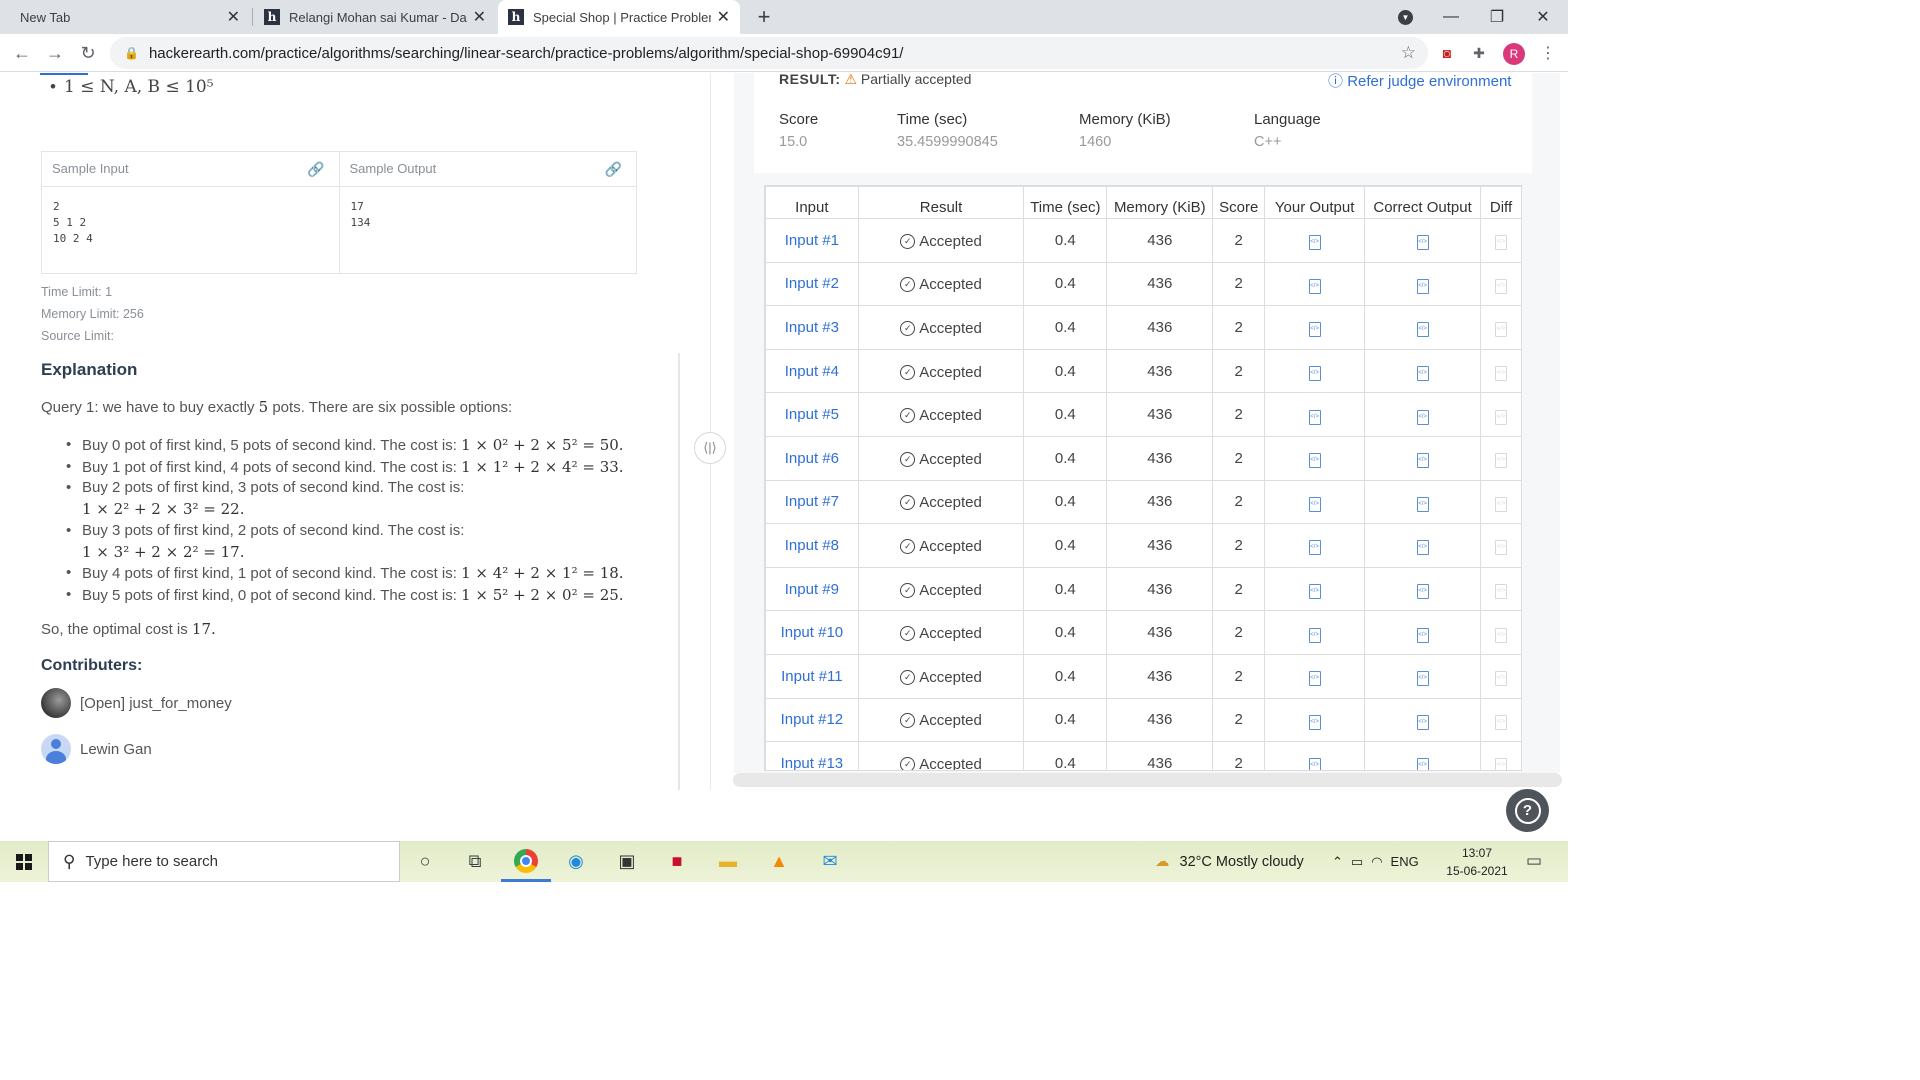  Describe the element at coordinates (22, 53) in the screenshot. I see `back-arrow-icon: ←` at that location.